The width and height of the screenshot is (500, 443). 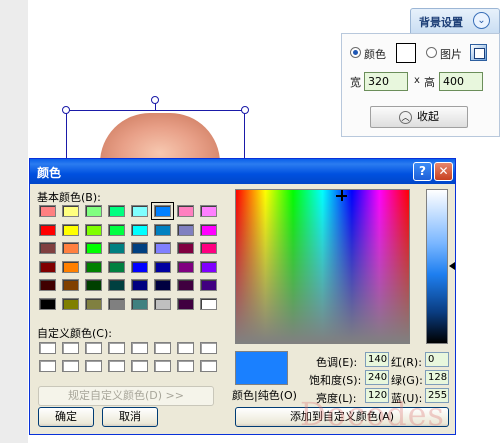 I want to click on dialog-title: 颜色, so click(x=49, y=173).